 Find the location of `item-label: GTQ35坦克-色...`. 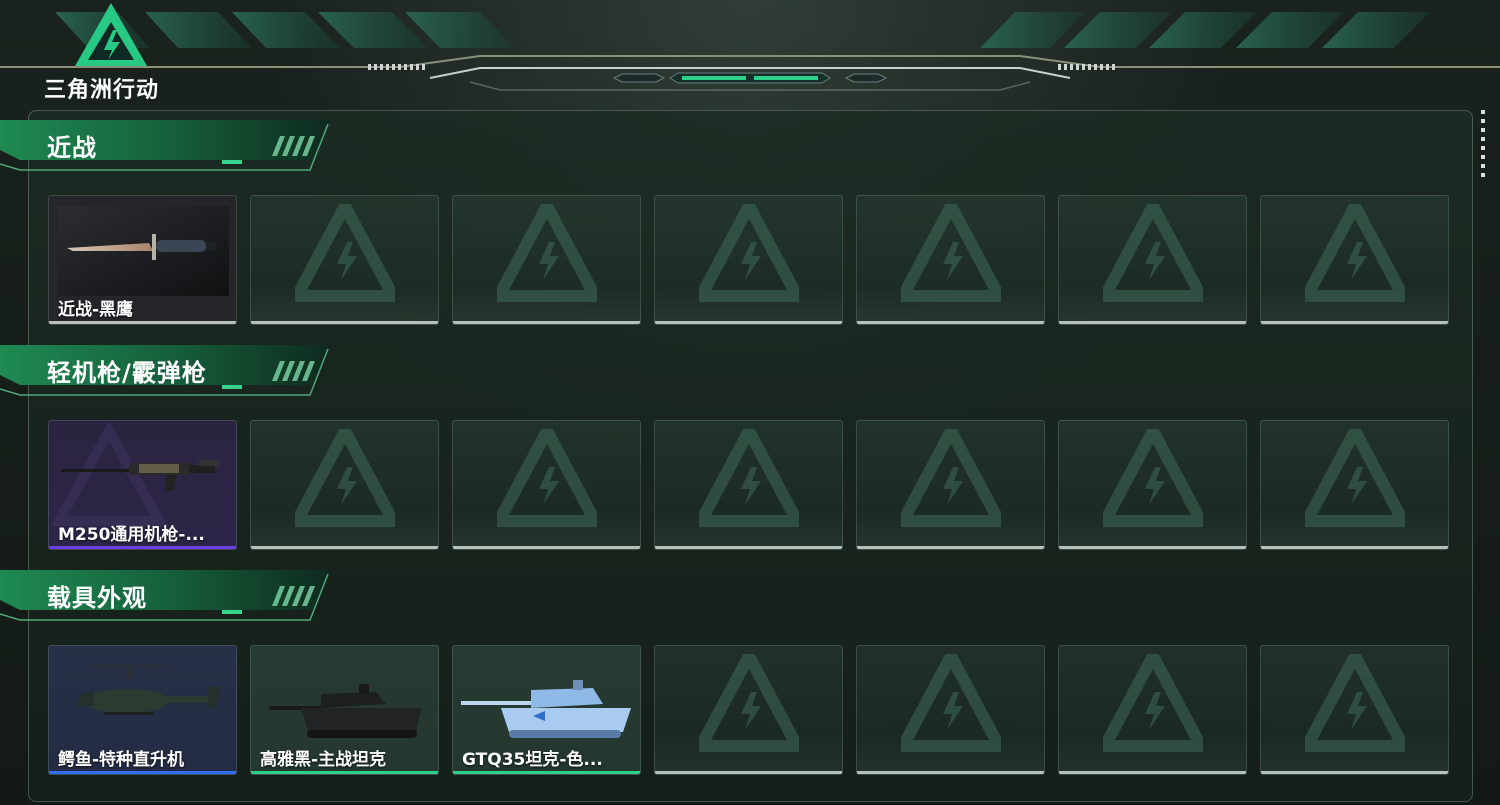

item-label: GTQ35坦克-色... is located at coordinates (532, 760).